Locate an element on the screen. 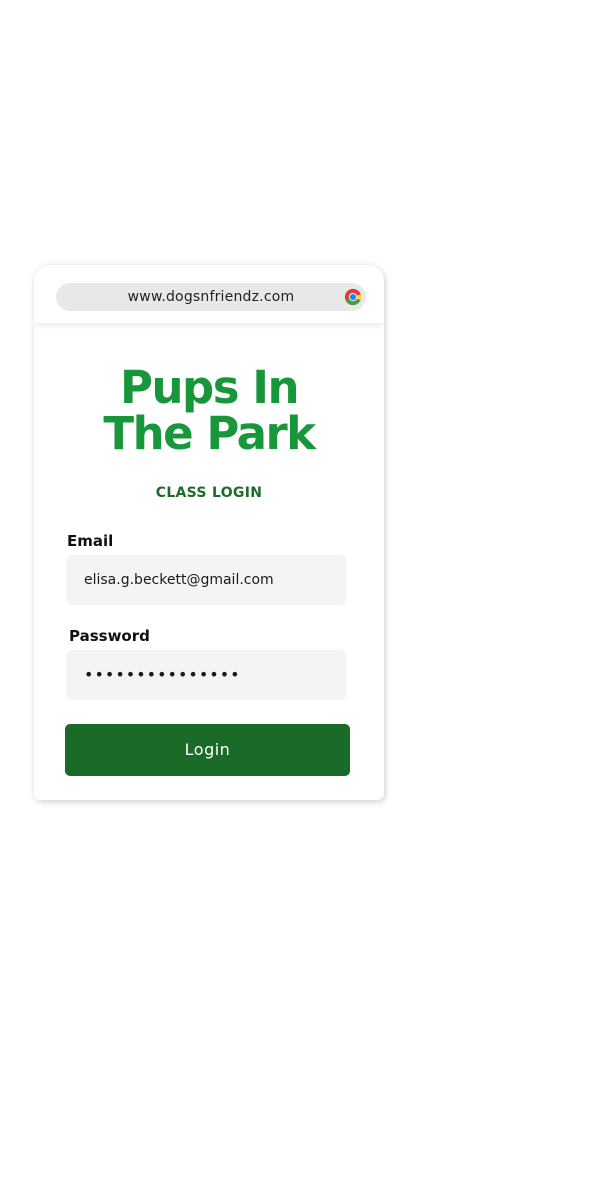 The image size is (600, 1200). browser-address-bar: www.dogsnfriendz.com is located at coordinates (209, 294).